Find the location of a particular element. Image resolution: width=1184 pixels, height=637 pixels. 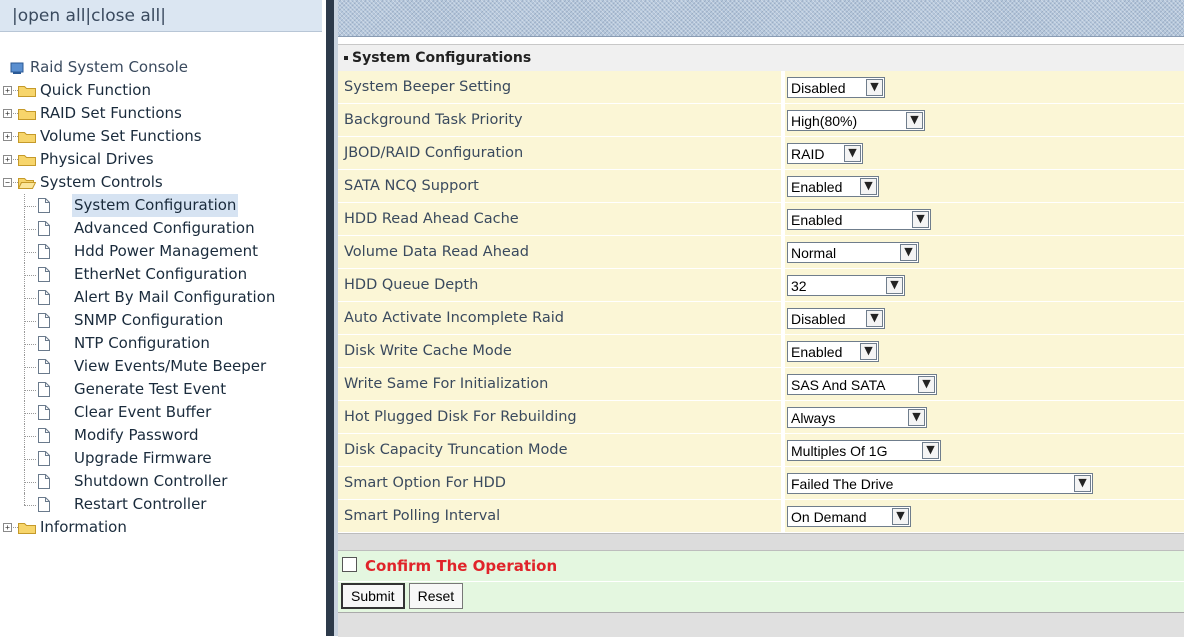

close-all-link: |close all| is located at coordinates (125, 16).